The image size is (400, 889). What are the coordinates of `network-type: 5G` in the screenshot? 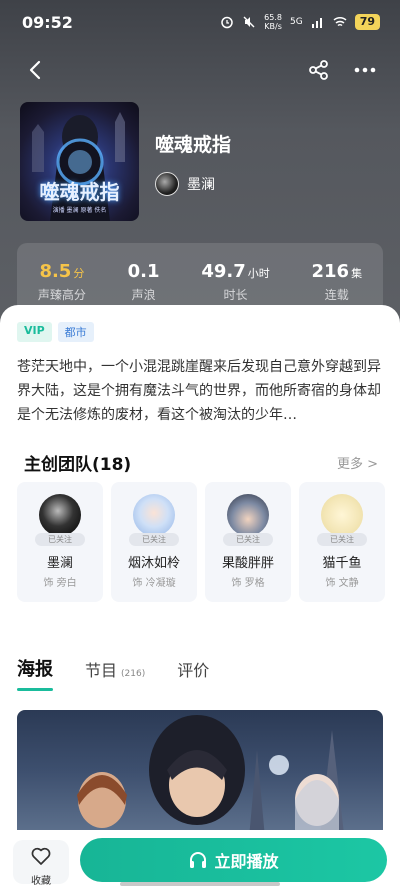 It's located at (296, 22).